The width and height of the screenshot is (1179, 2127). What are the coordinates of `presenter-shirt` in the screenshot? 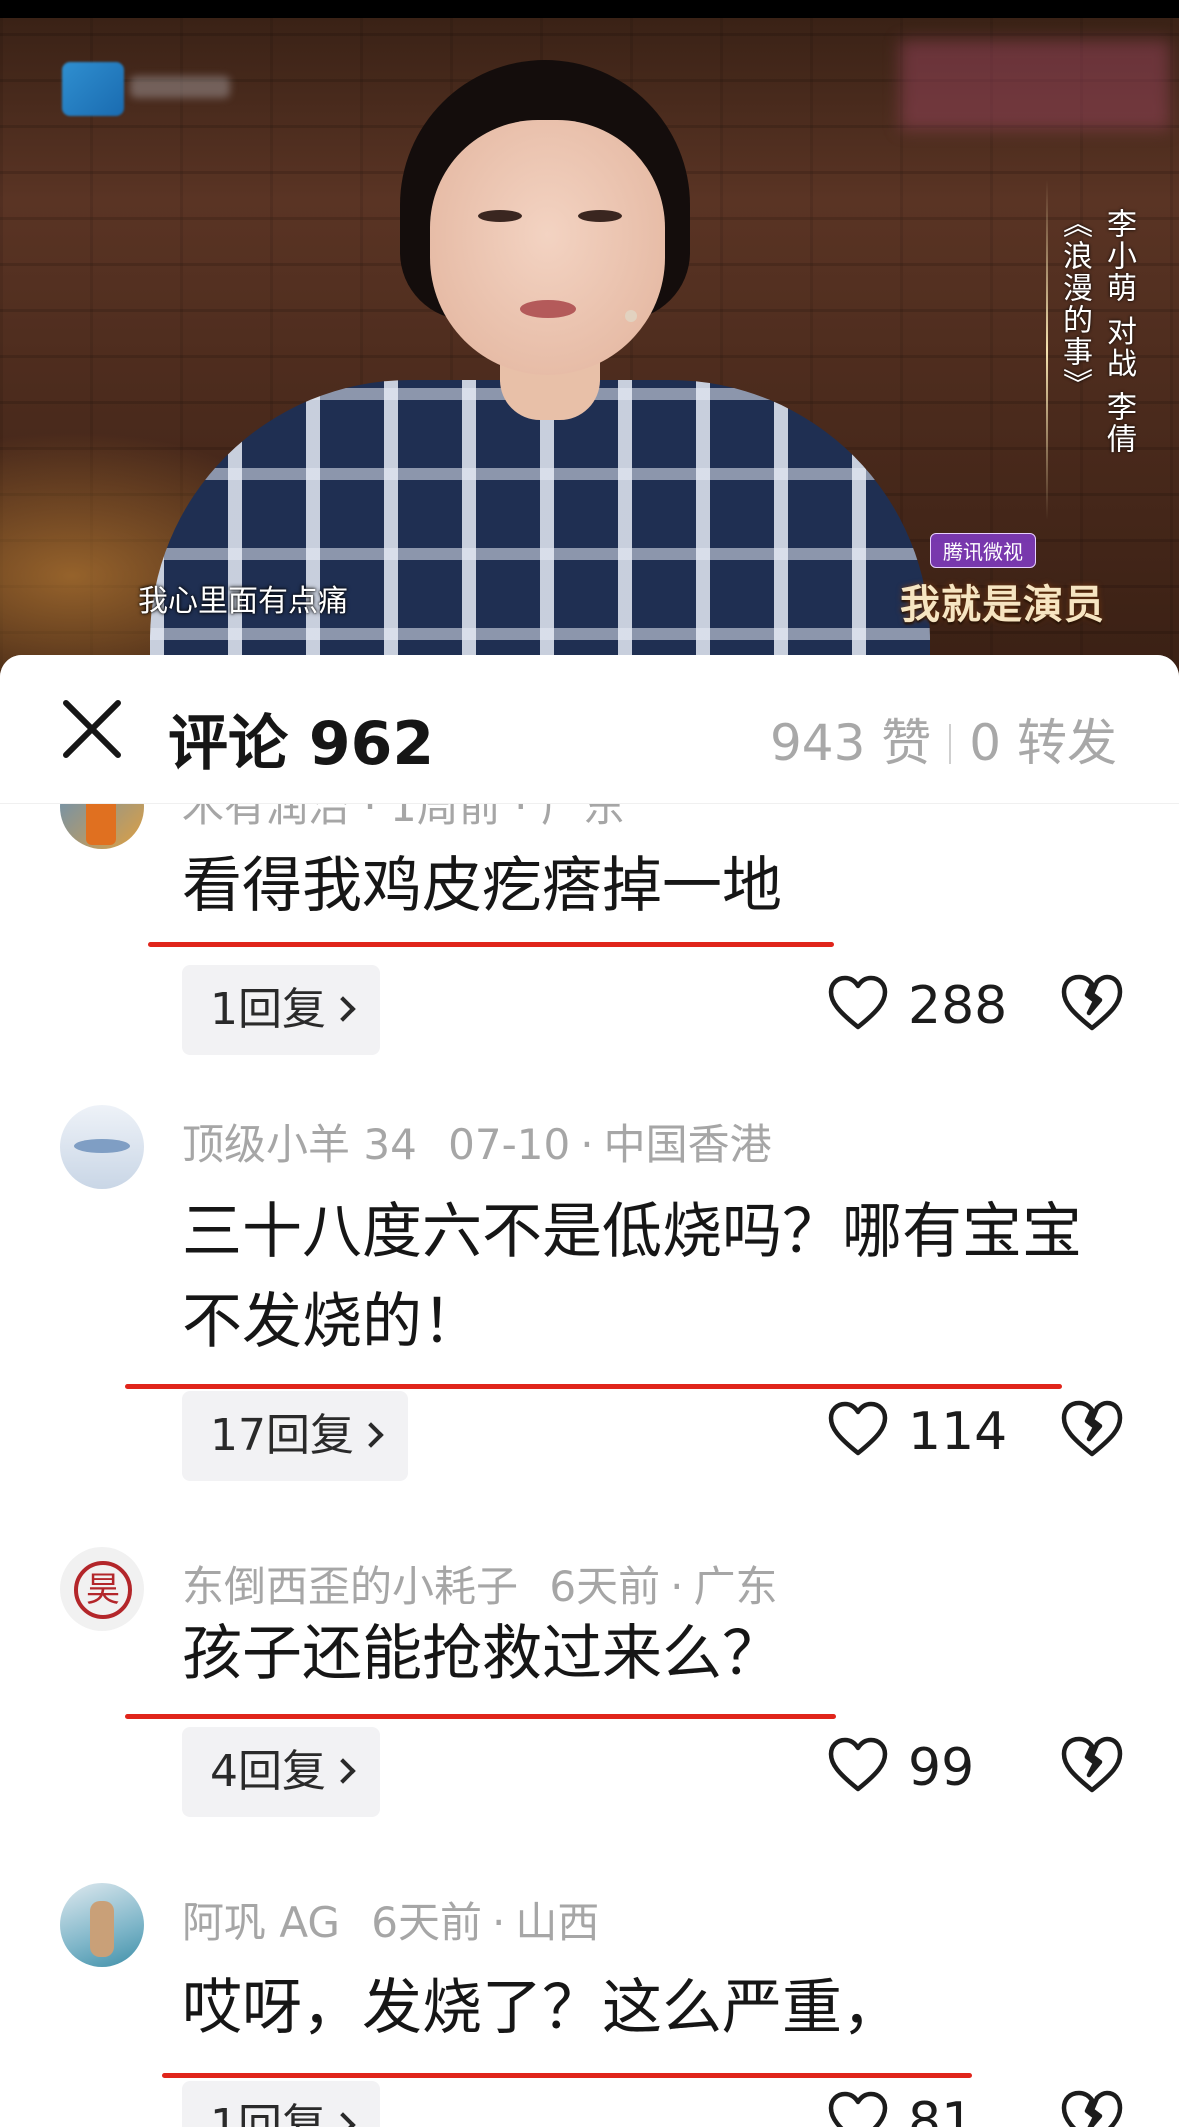 It's located at (540, 530).